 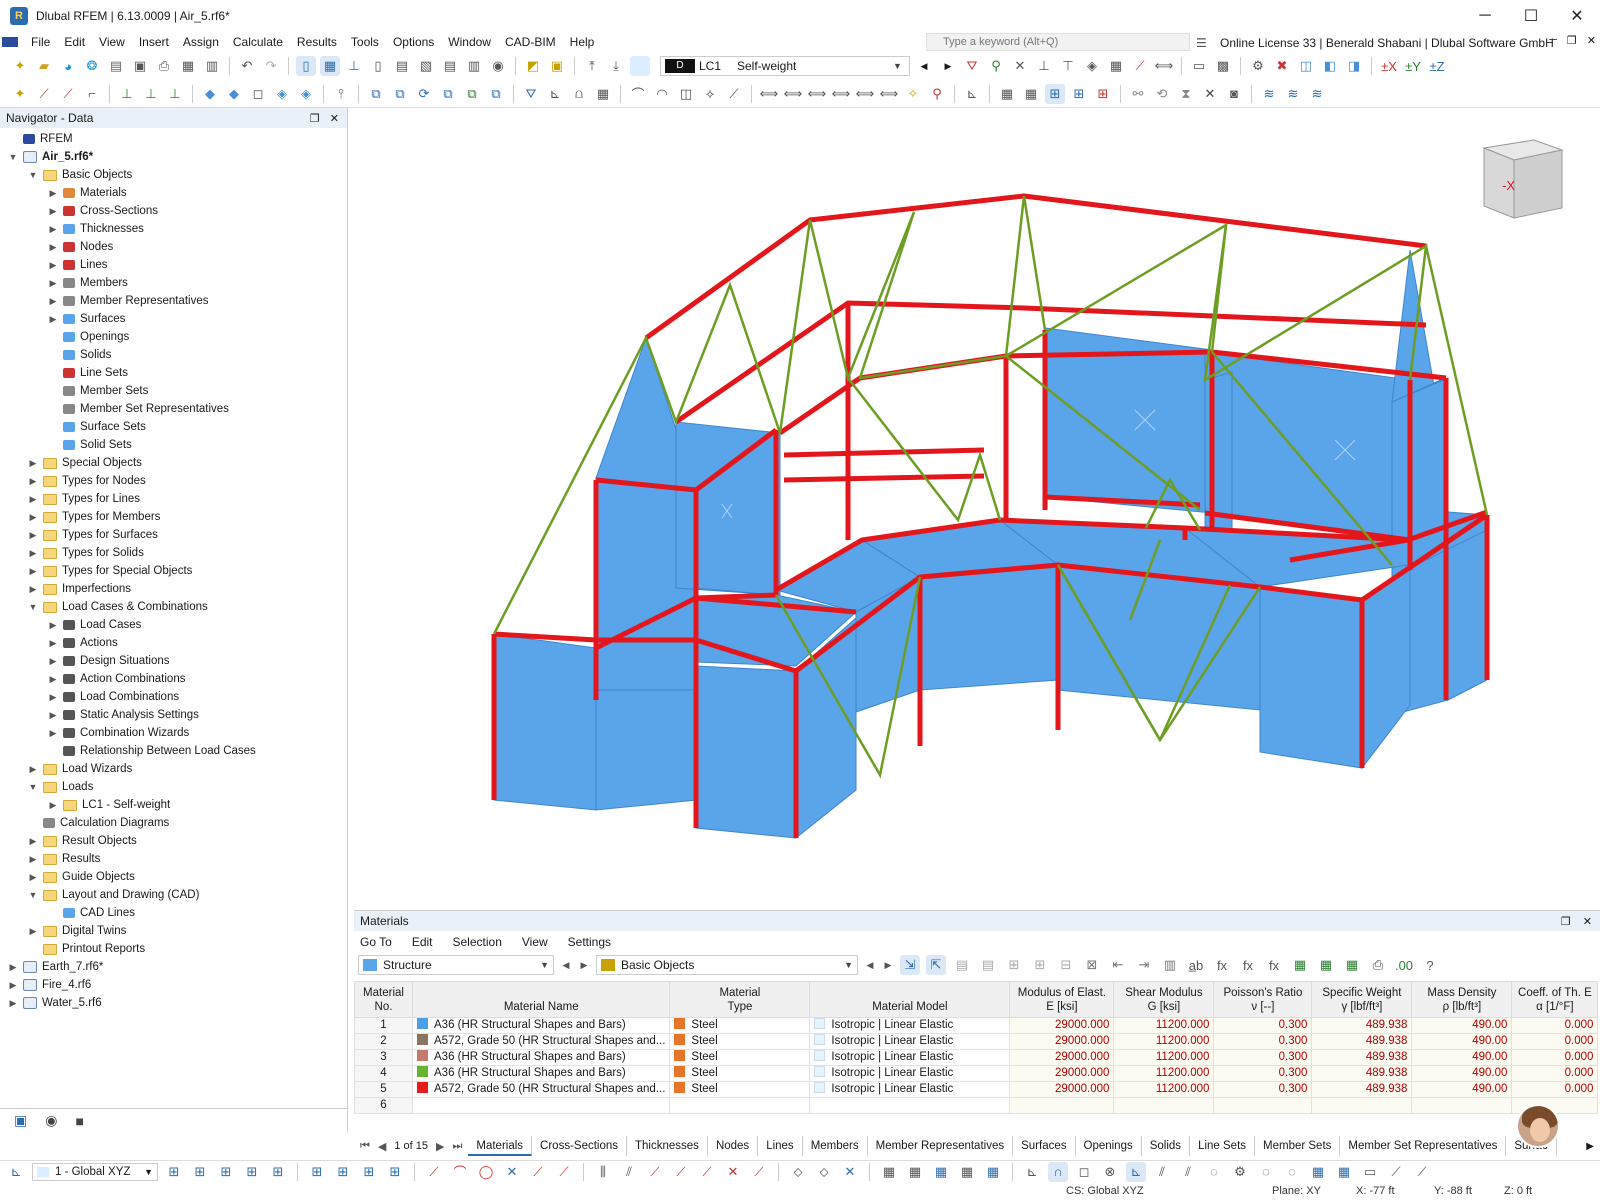 What do you see at coordinates (1555, 1089) in the screenshot?
I see `cell-thermal-coeff: 0.000` at bounding box center [1555, 1089].